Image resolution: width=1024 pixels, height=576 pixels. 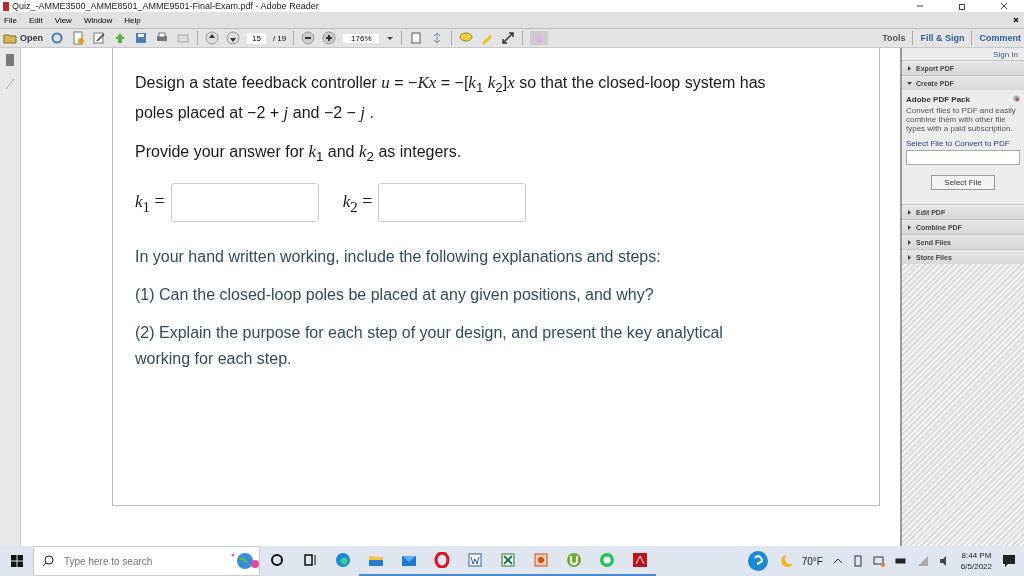 What do you see at coordinates (958, 143) in the screenshot?
I see `field-label: Select File to Convert to PDF` at bounding box center [958, 143].